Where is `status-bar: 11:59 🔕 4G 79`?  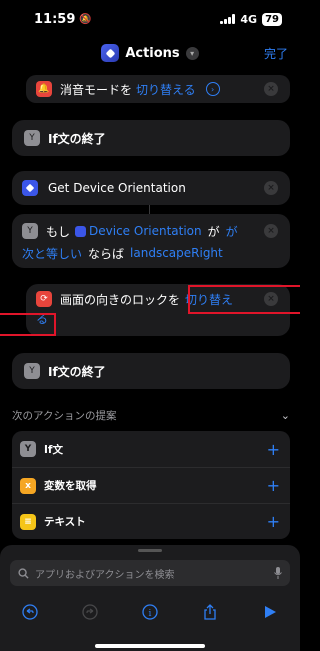
status-bar: 11:59 🔕 4G 79 is located at coordinates (150, 19).